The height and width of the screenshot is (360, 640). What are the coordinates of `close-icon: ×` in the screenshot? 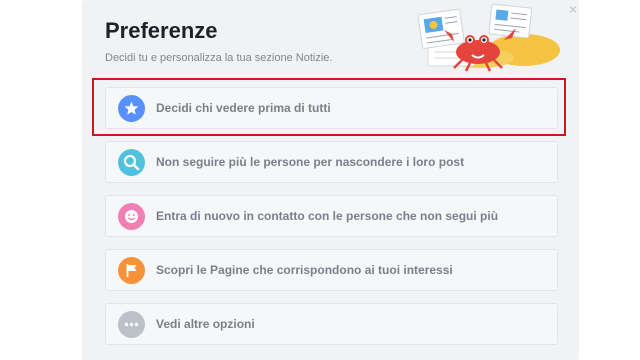 It's located at (573, 9).